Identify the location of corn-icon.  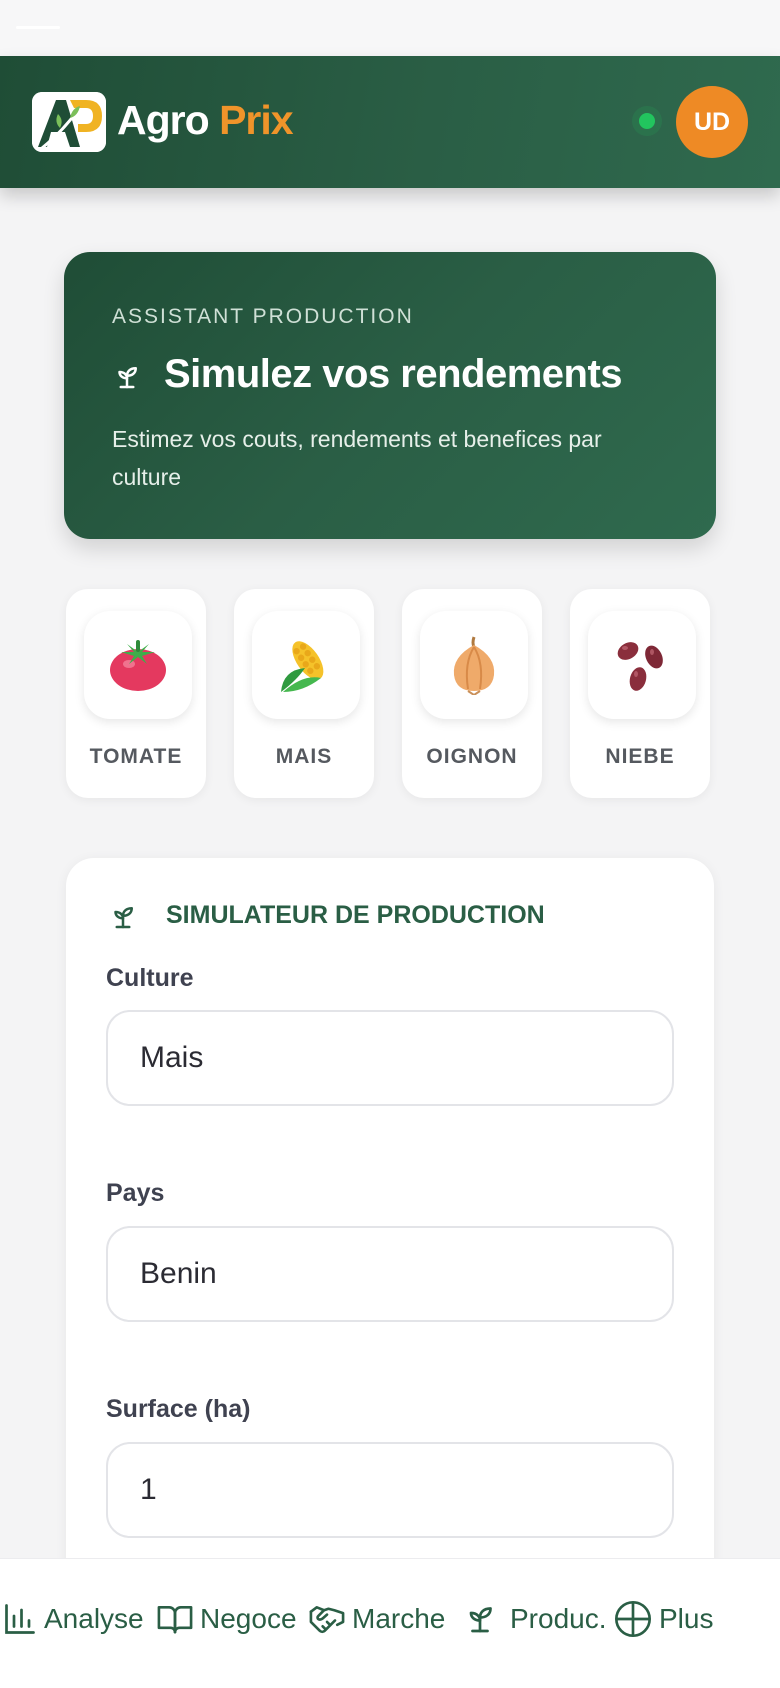
(302, 666).